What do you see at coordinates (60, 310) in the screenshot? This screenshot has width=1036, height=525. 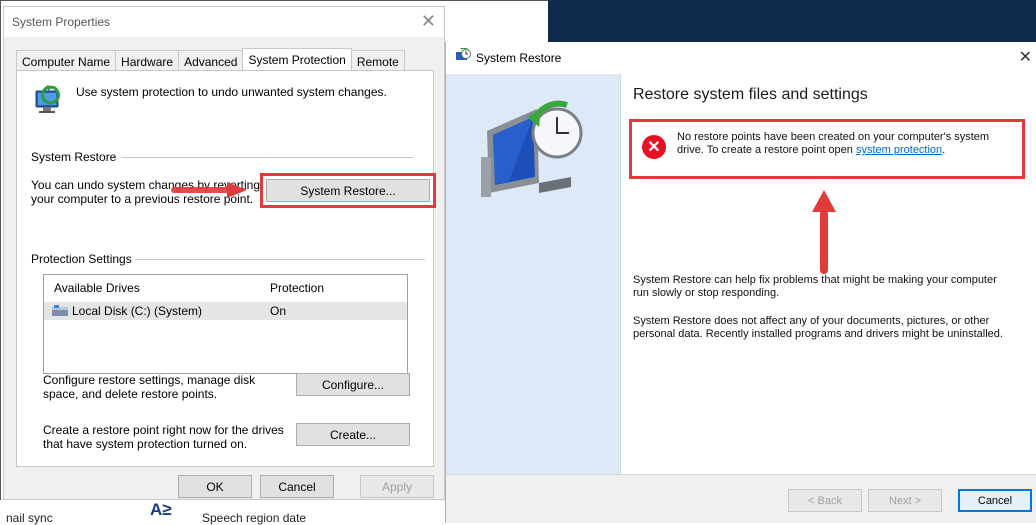 I see `drive-icon` at bounding box center [60, 310].